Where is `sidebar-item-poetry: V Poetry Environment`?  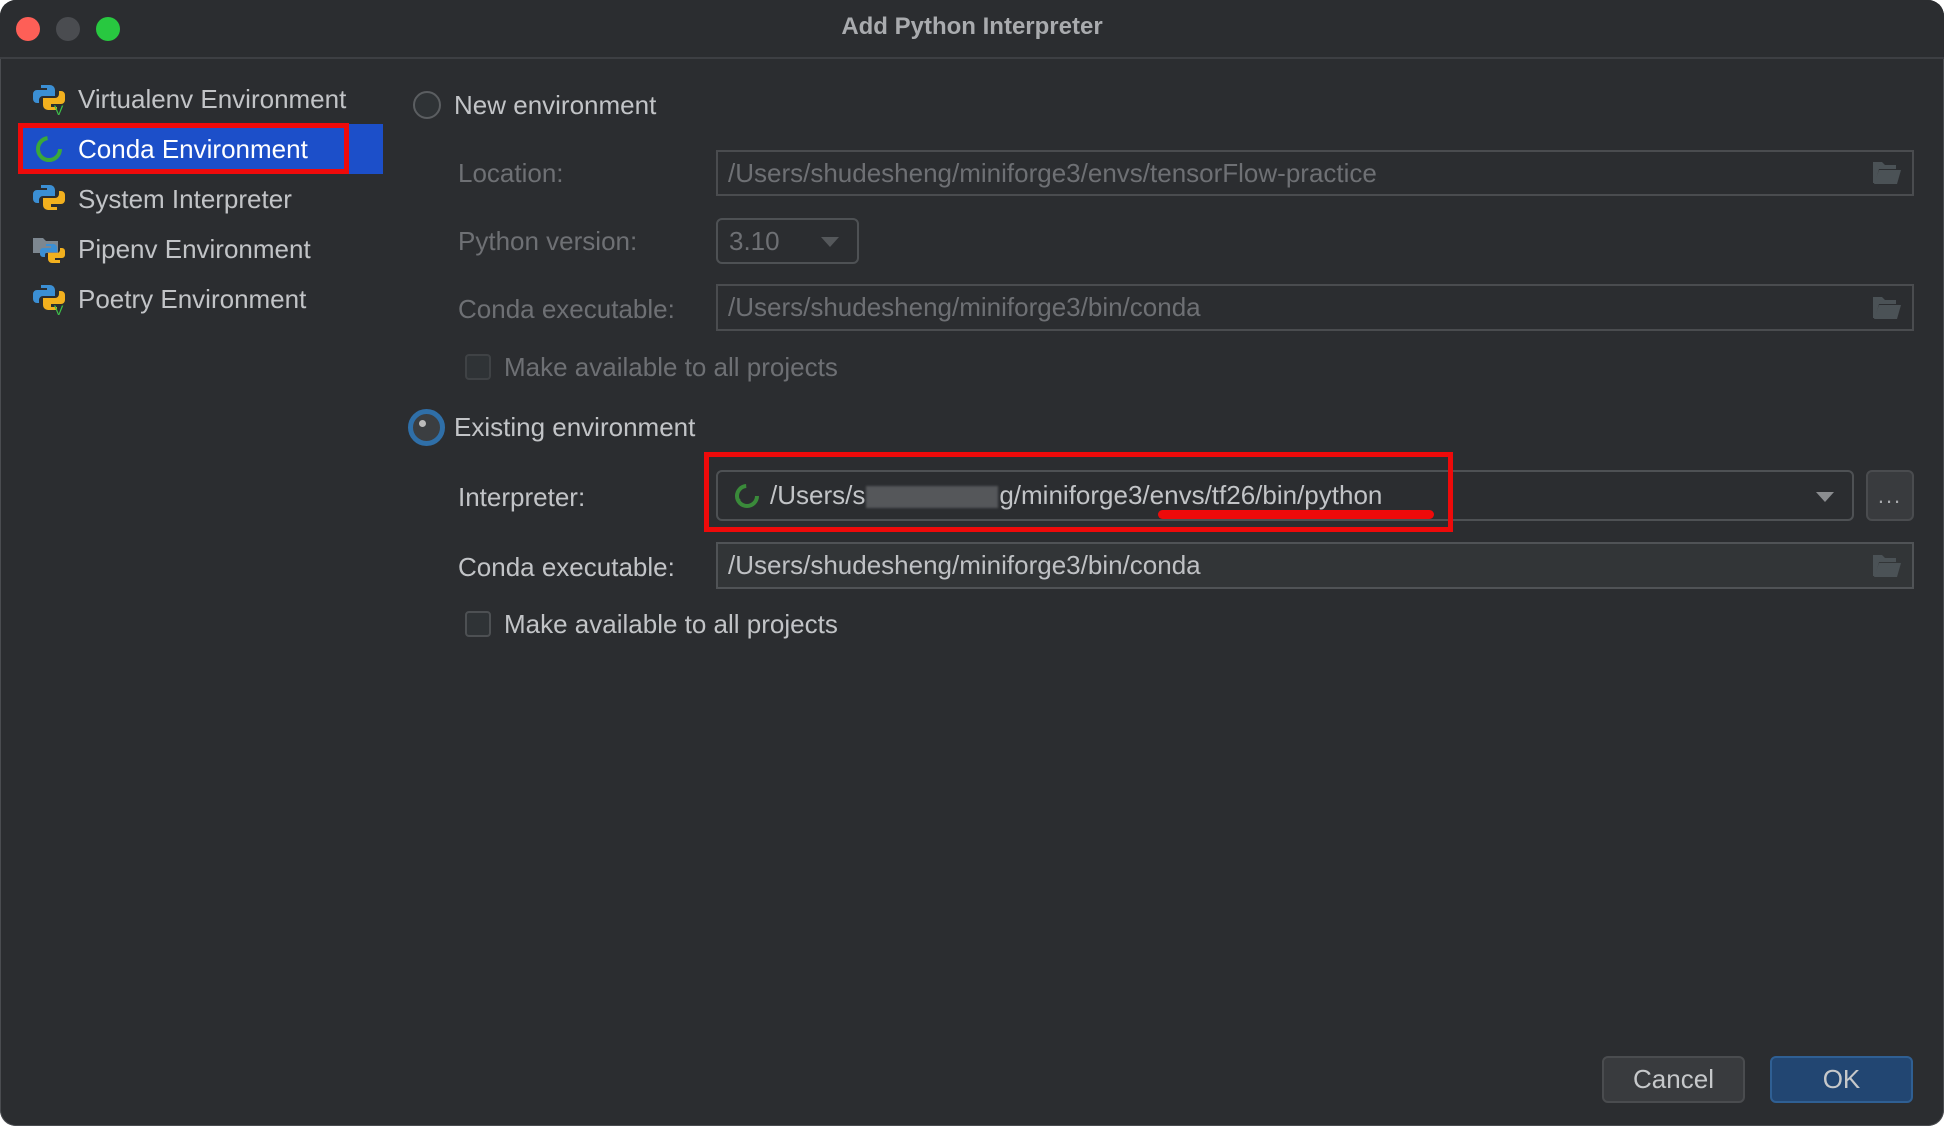 sidebar-item-poetry: V Poetry Environment is located at coordinates (200, 299).